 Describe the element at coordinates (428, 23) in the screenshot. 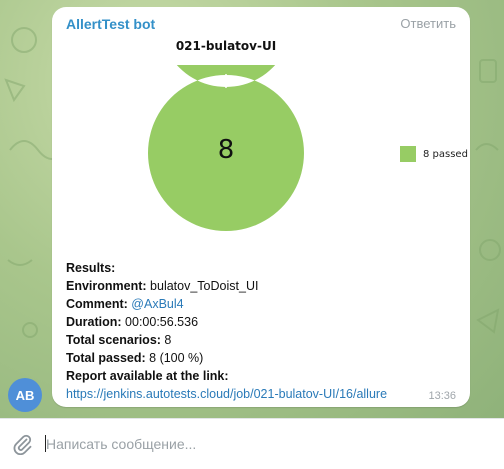

I see `reply-button: Ответить` at that location.